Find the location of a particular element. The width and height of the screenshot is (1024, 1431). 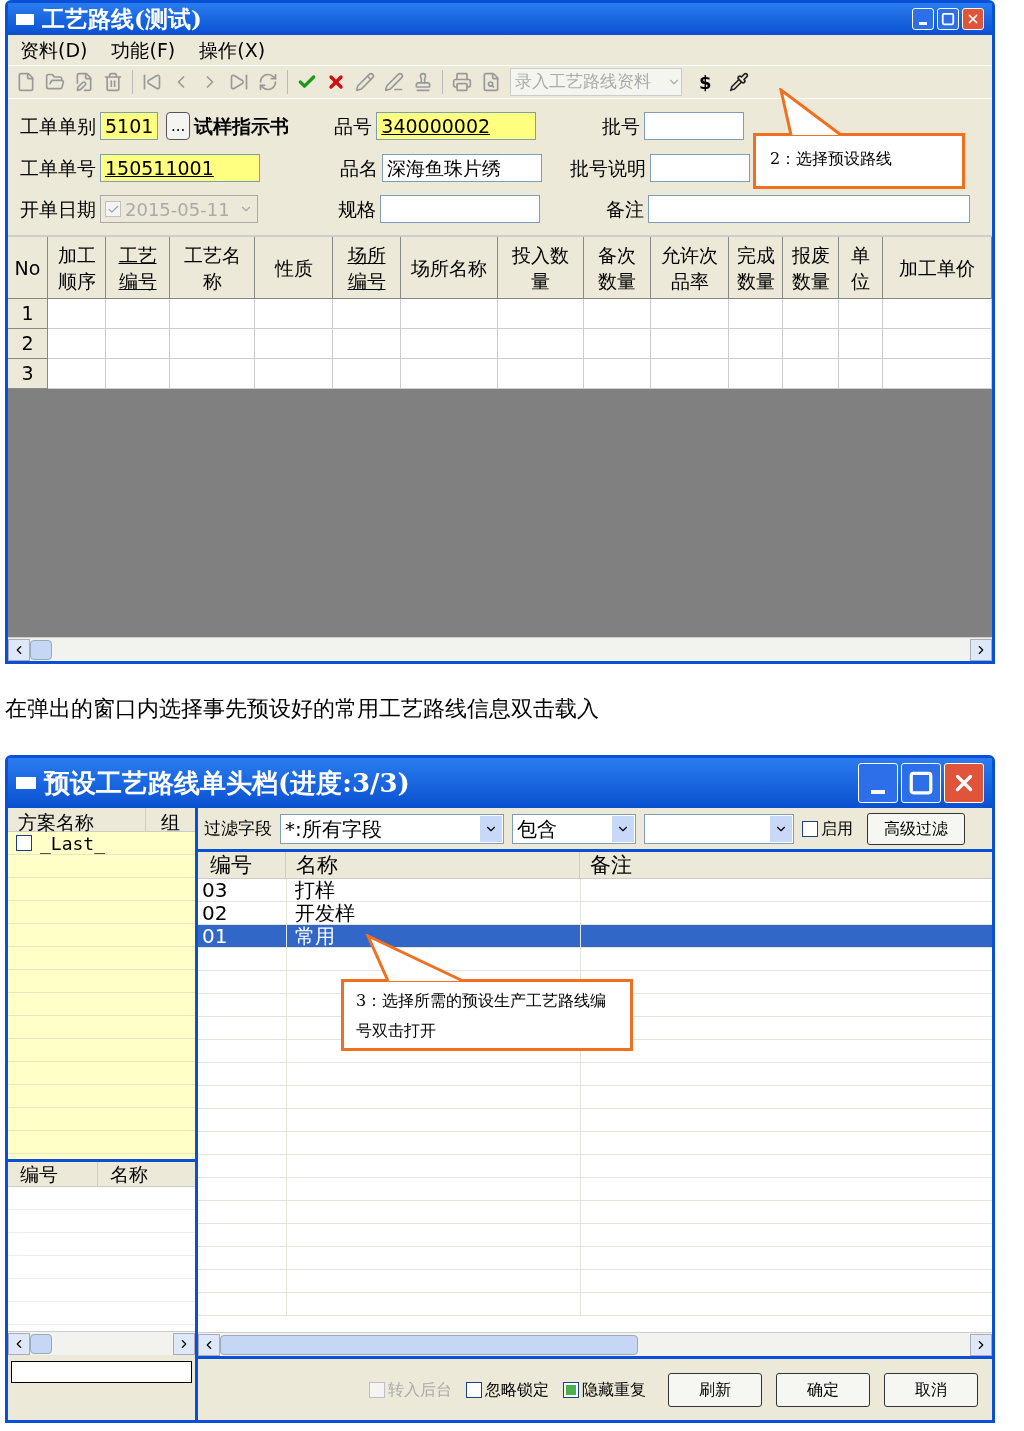

column-header: 加工 顺序 is located at coordinates (77, 268).